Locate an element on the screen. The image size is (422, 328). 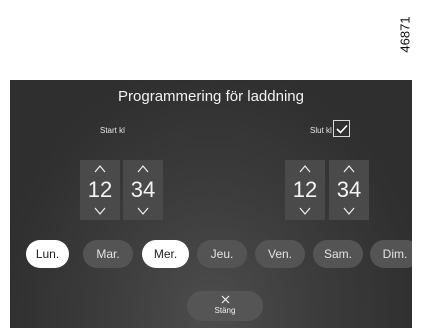
day-toggle-friday: Ven. is located at coordinates (280, 254).